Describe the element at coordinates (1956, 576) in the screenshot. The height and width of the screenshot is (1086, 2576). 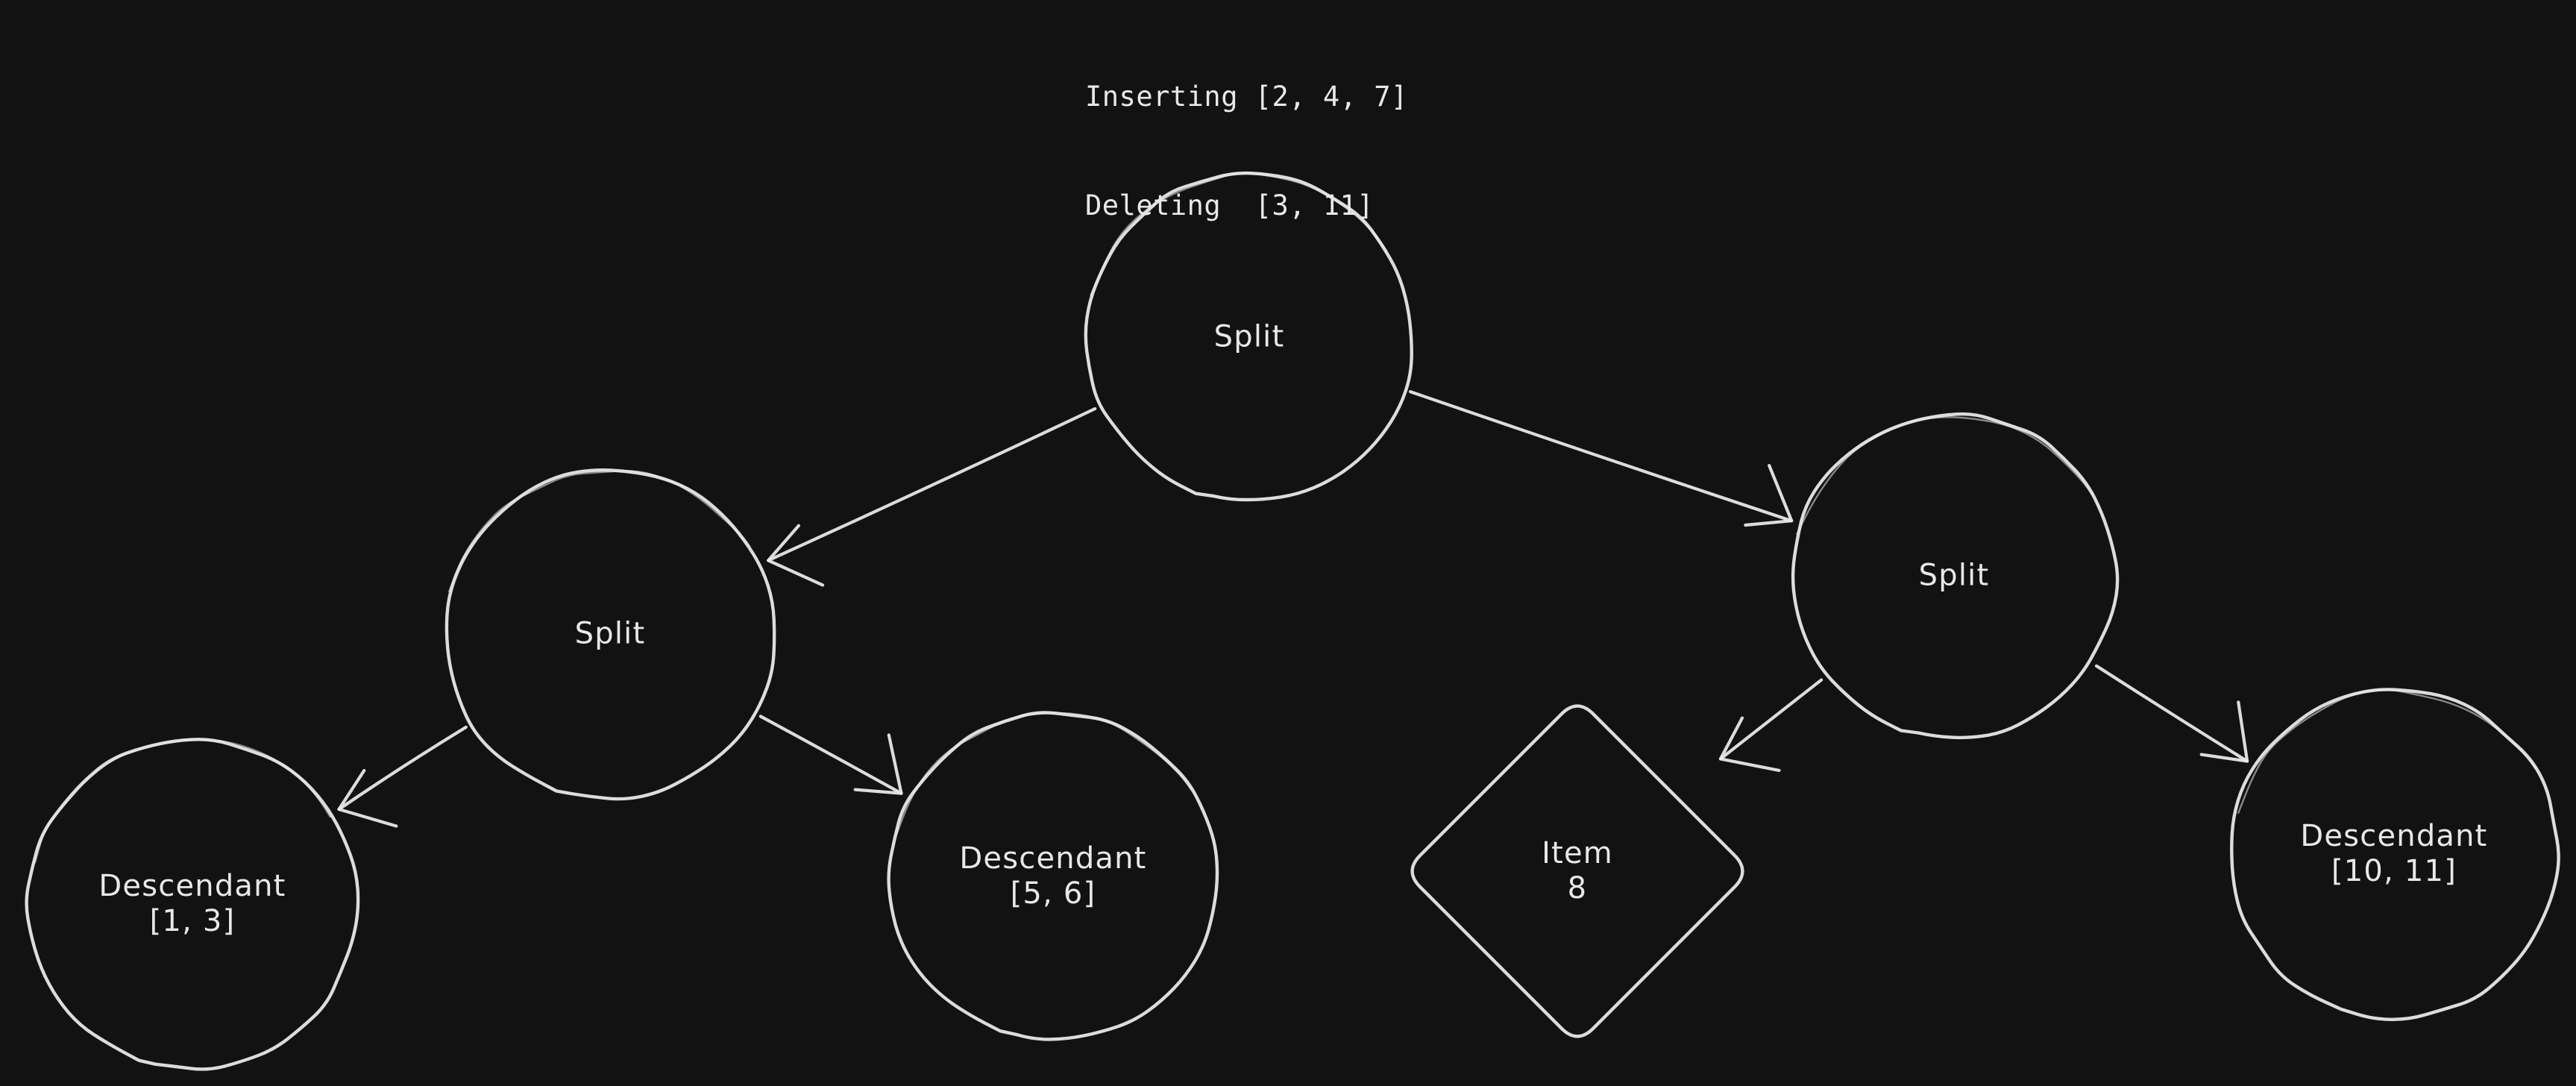
I see `node-right-split` at that location.